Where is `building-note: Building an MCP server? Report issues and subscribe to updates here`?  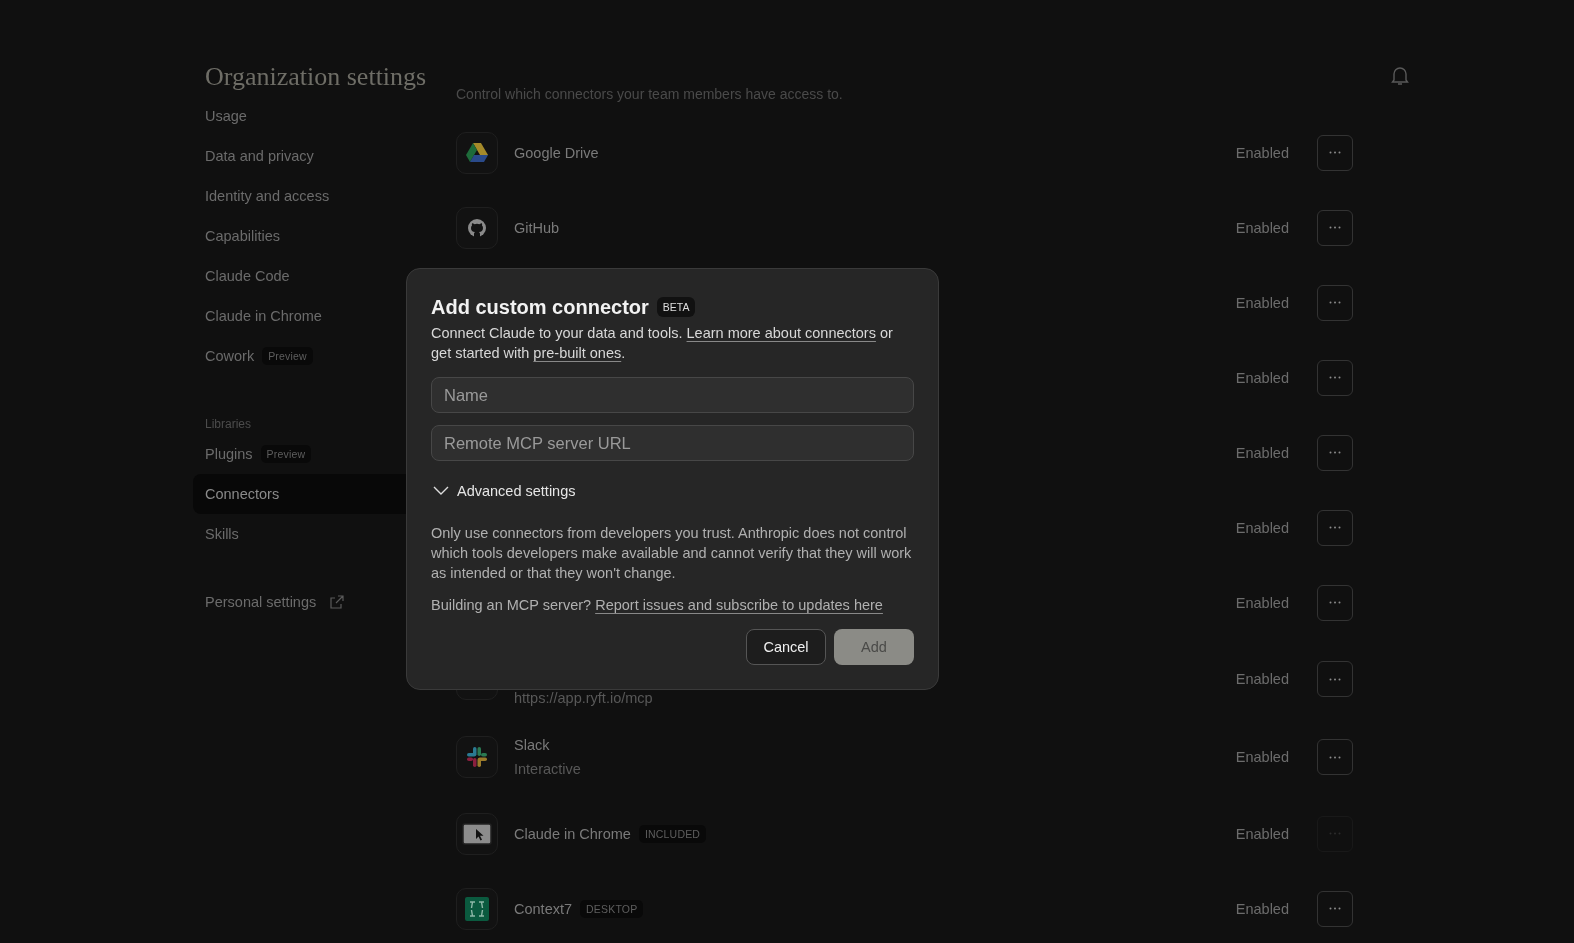
building-note: Building an MCP server? Report issues and subscribe to updates here is located at coordinates (657, 605).